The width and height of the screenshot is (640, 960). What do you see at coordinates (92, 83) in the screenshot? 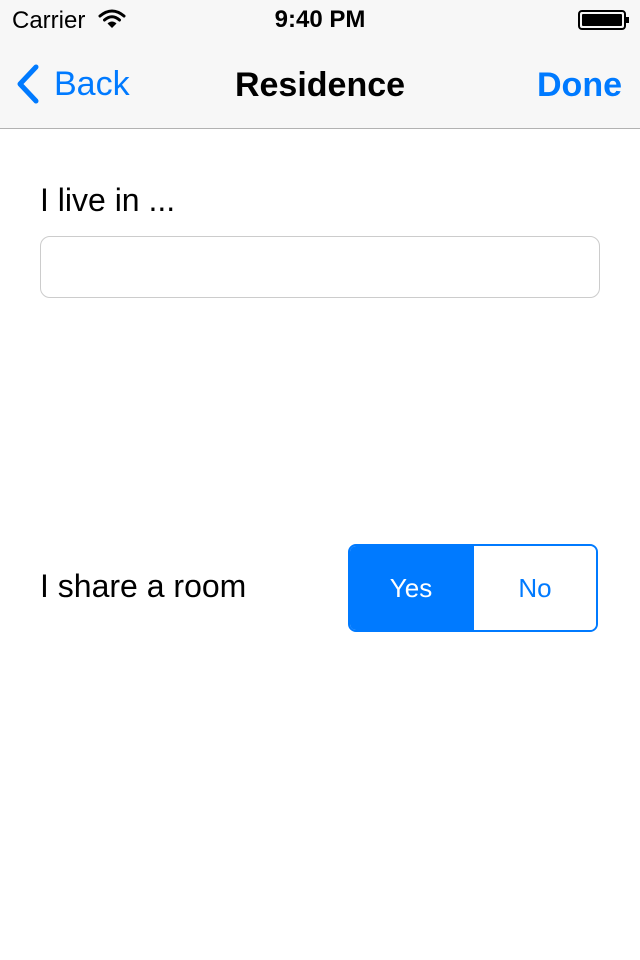
I see `back-button-label: Back` at bounding box center [92, 83].